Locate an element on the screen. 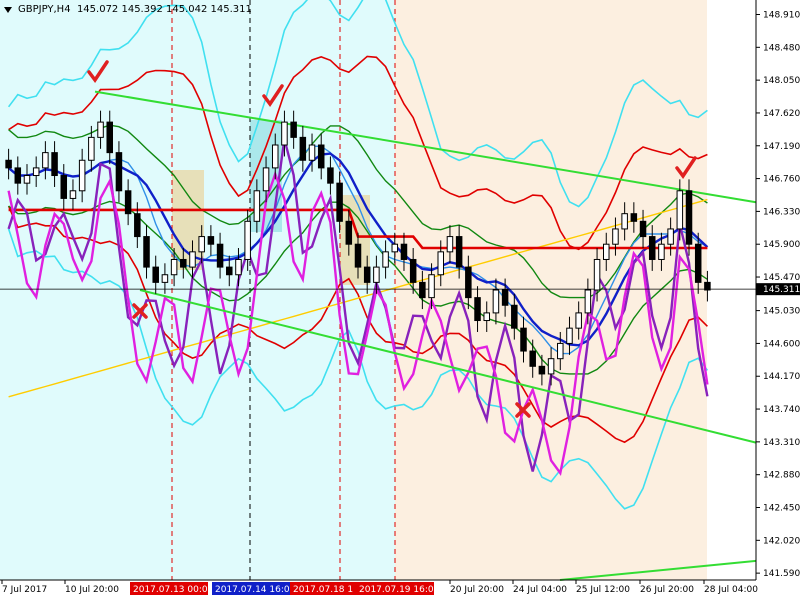  price-tick-label: 148.480 is located at coordinates (781, 48).